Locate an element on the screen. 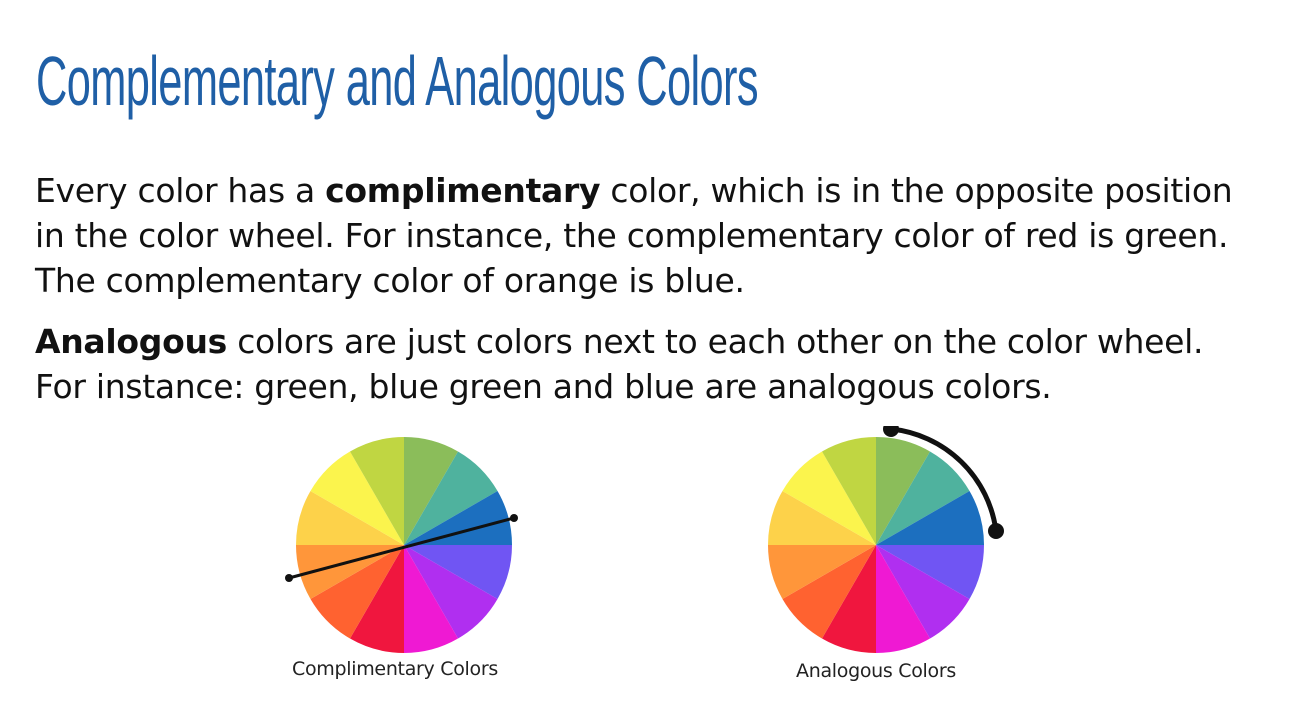 The image size is (1304, 712). complementary-paragraph-intro: Every color has a is located at coordinates (180, 190).